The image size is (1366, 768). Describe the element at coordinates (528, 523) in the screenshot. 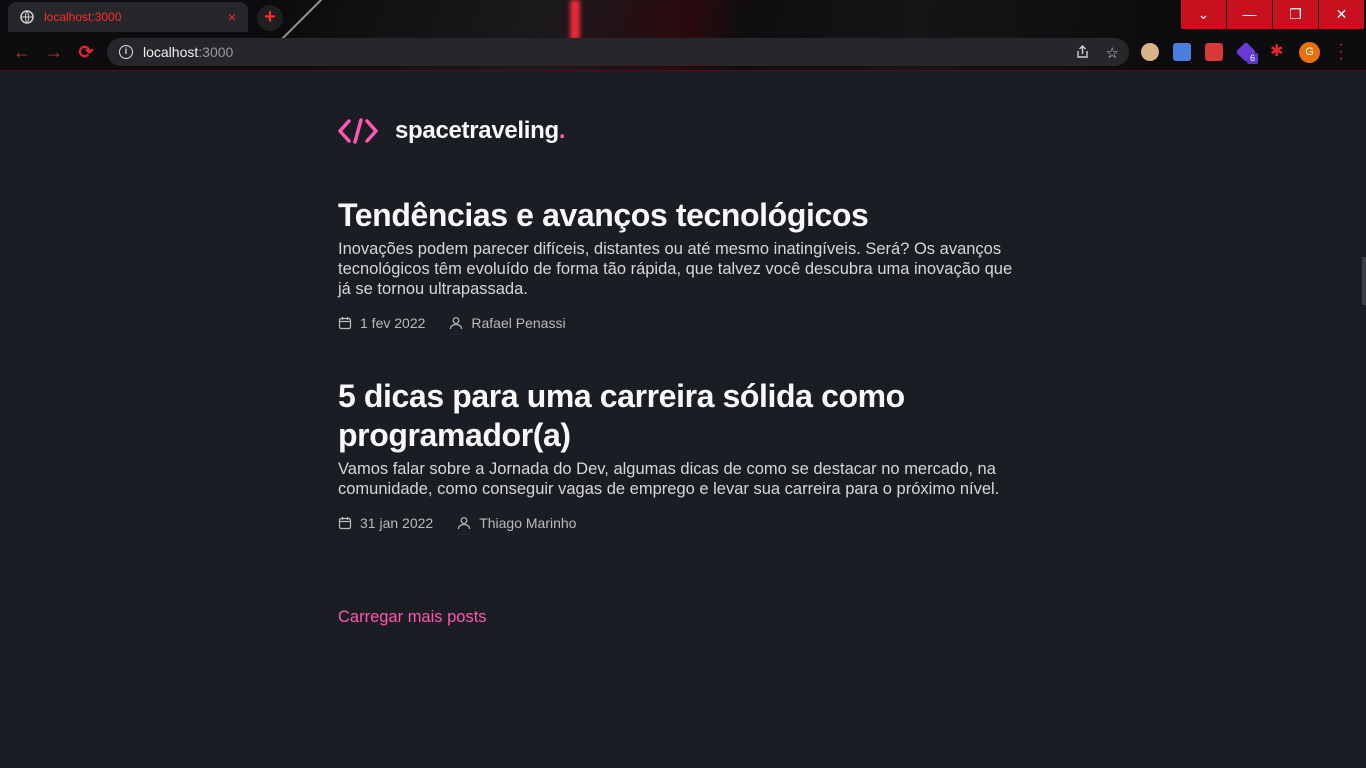

I see `post-author: Thiago Marinho` at that location.